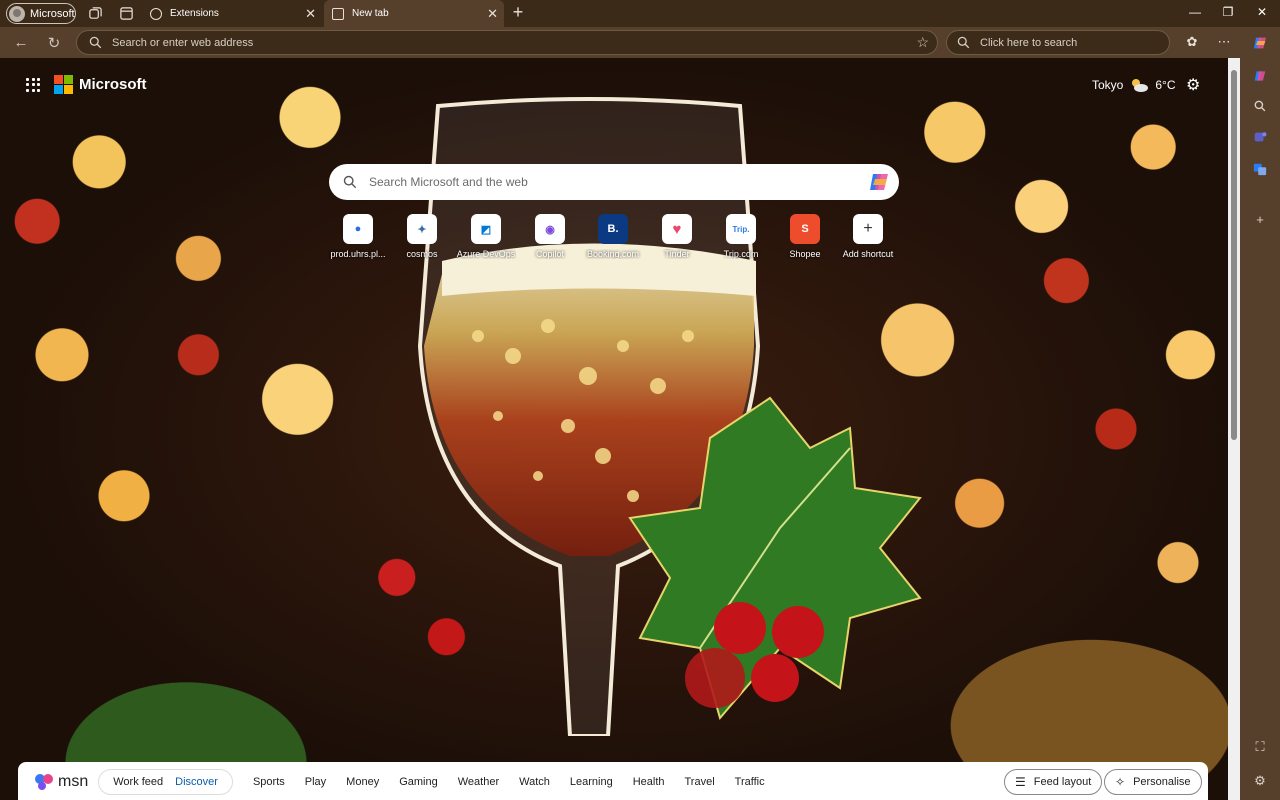  Describe the element at coordinates (591, 782) in the screenshot. I see `category-learning: Learning` at that location.